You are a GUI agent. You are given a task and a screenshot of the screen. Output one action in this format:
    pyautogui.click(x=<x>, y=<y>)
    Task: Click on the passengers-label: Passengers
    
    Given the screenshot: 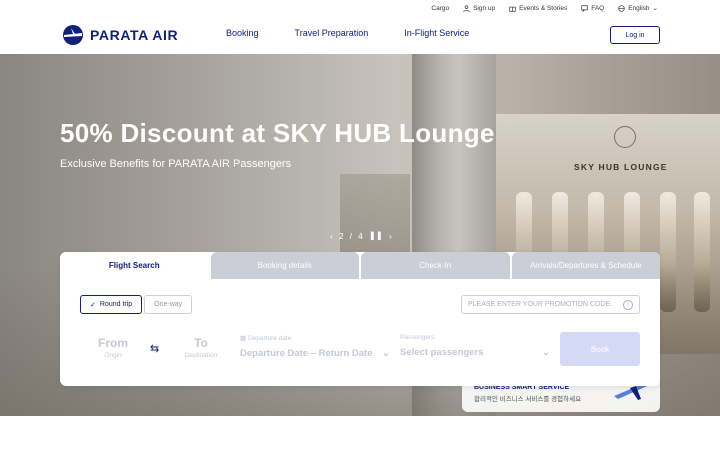 What is the action you would take?
    pyautogui.click(x=417, y=337)
    